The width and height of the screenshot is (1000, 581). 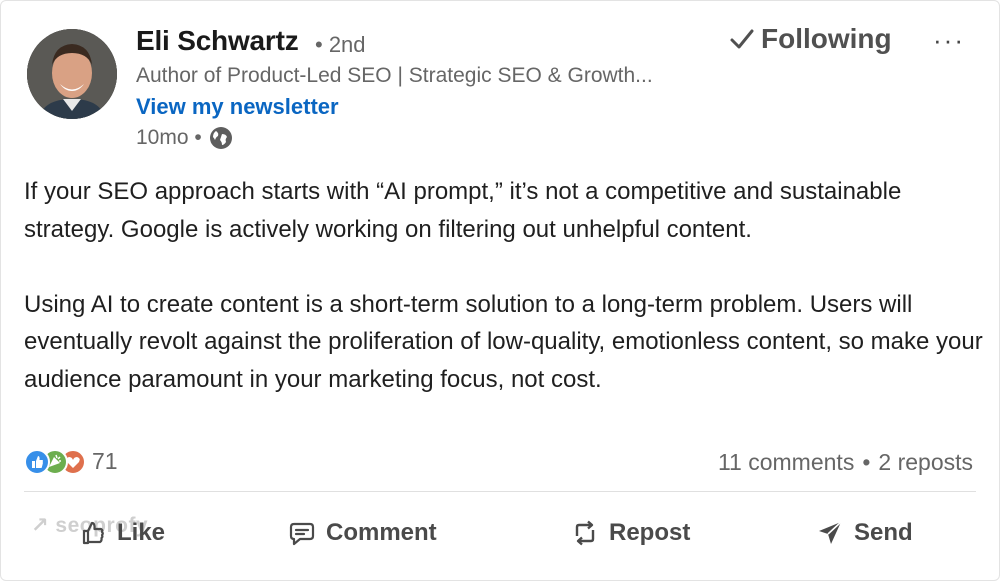 What do you see at coordinates (217, 41) in the screenshot?
I see `author-name: Eli Schwartz` at bounding box center [217, 41].